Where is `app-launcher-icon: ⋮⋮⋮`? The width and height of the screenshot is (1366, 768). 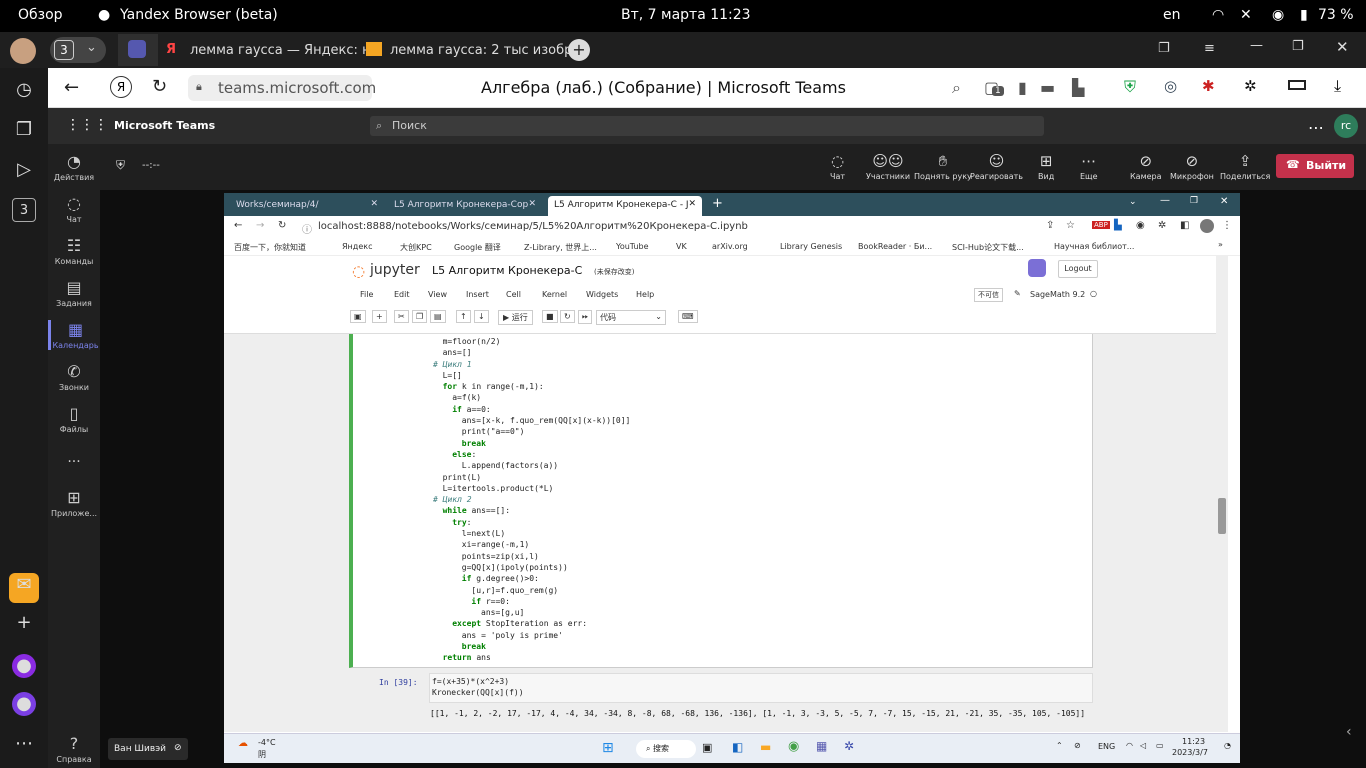
app-launcher-icon: ⋮⋮⋮ is located at coordinates (87, 125).